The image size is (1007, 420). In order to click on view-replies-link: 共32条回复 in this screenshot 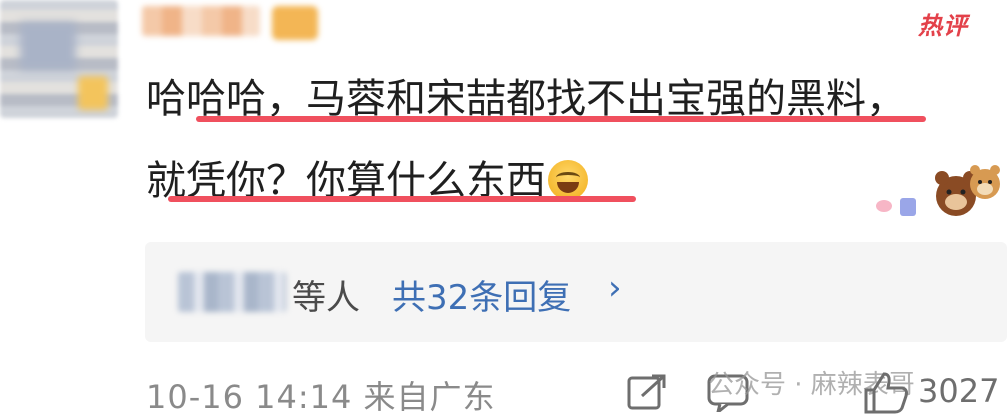, I will do `click(481, 294)`.